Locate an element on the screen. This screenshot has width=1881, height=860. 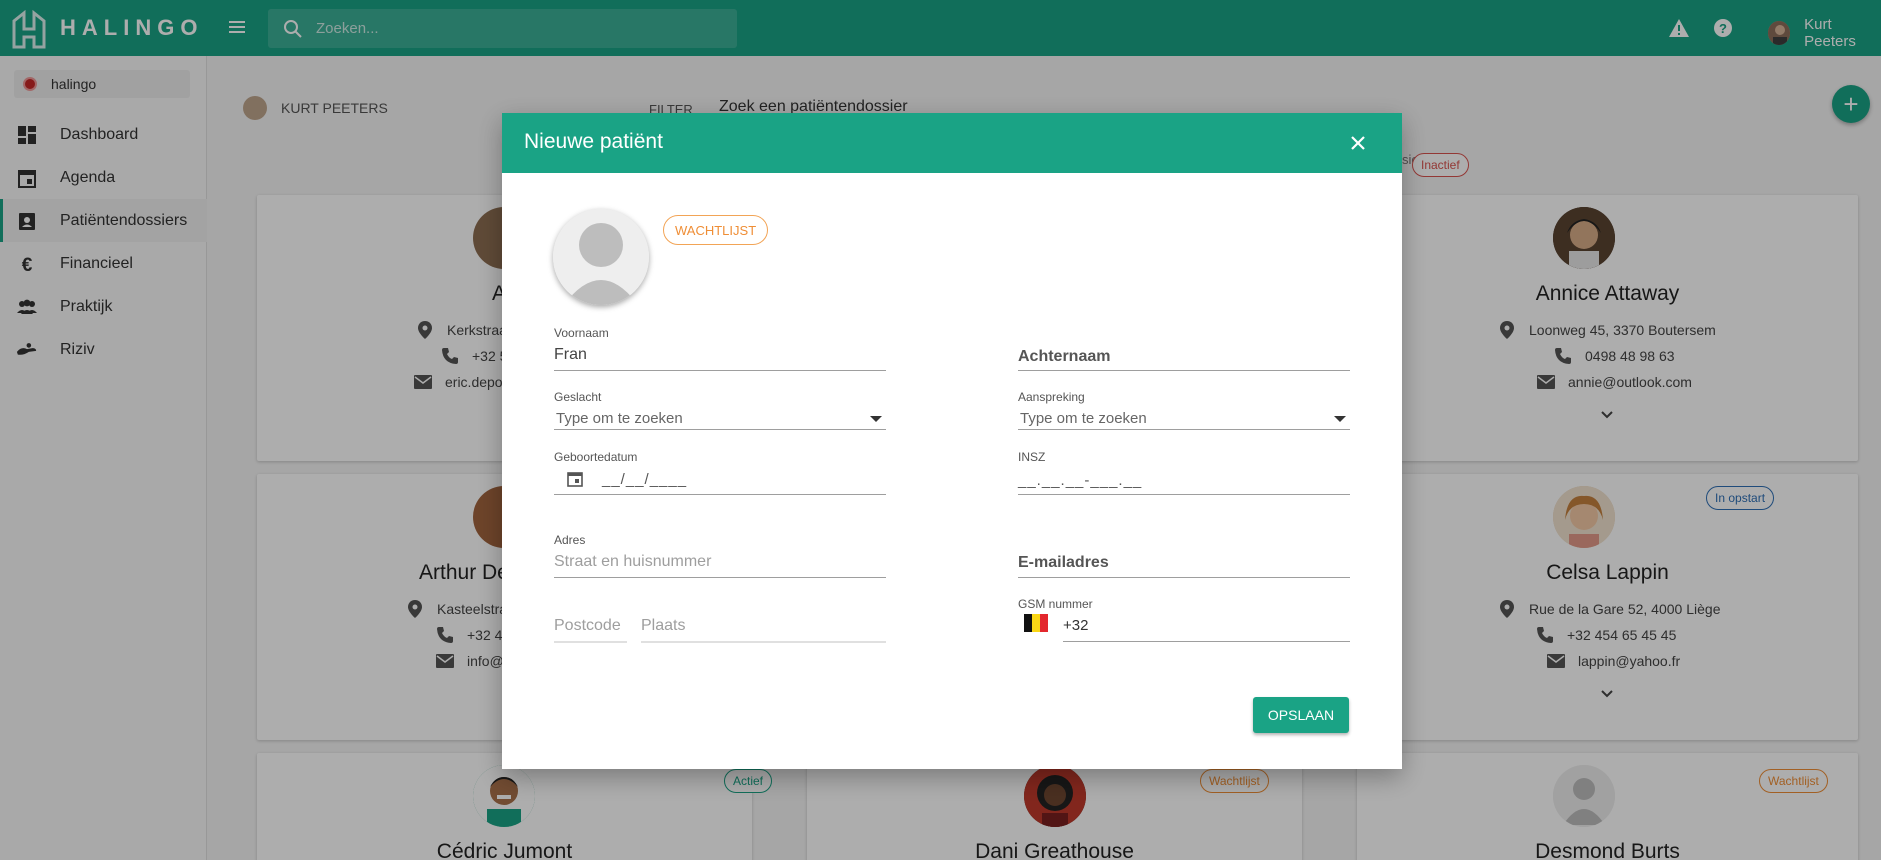
status-chip-waitlist: WACHTLIJST is located at coordinates (716, 230).